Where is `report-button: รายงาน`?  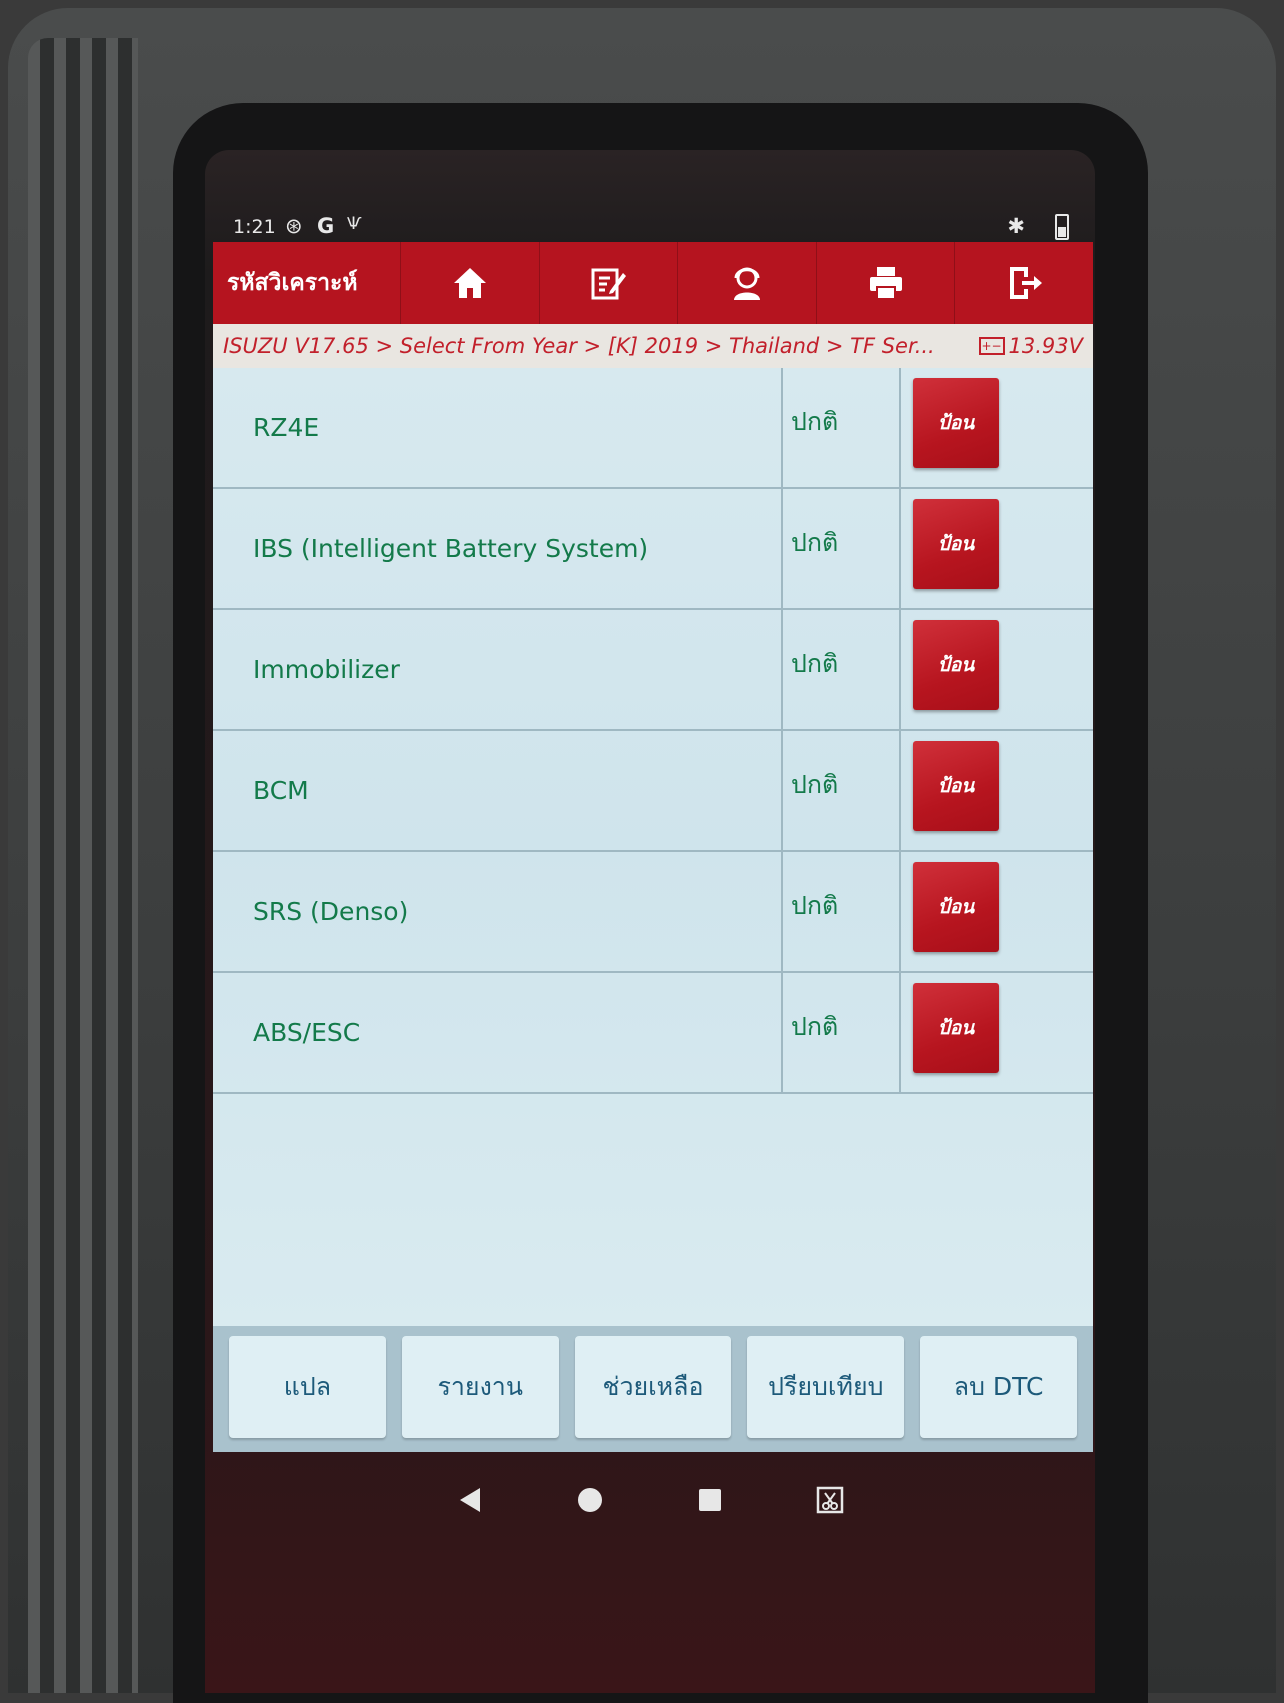
report-button: รายงาน is located at coordinates (480, 1387).